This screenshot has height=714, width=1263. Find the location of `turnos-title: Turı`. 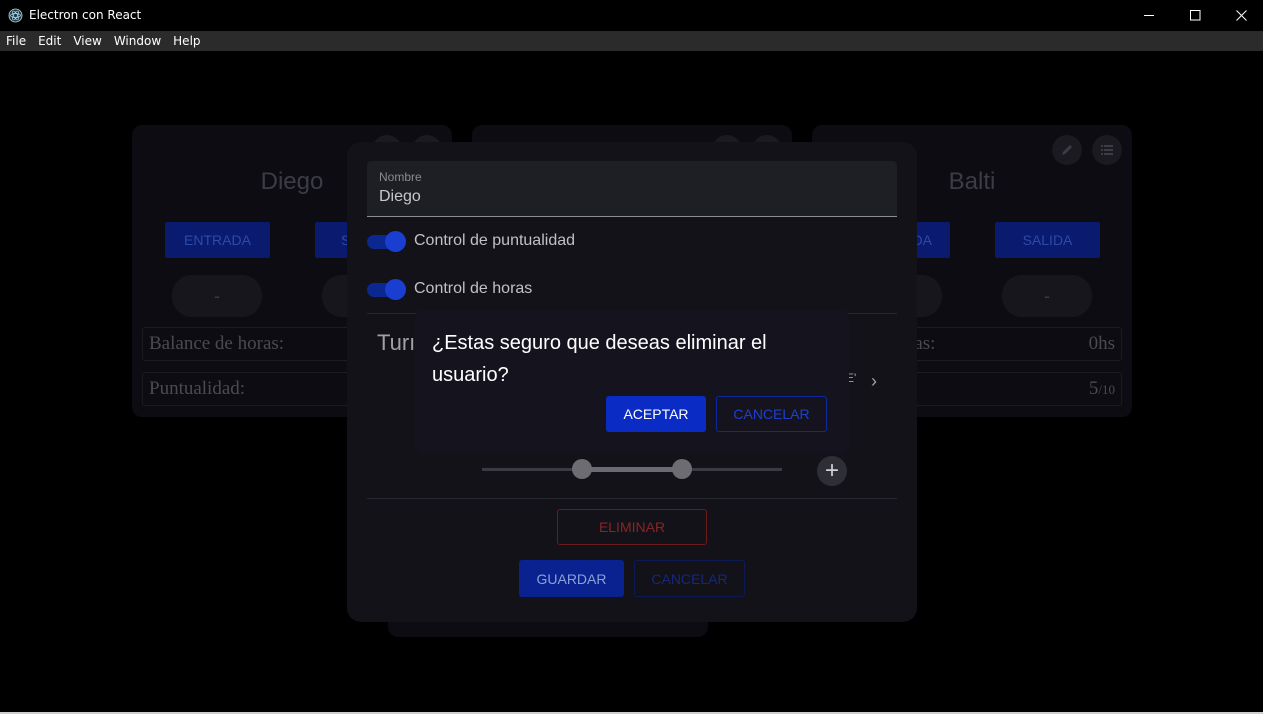

turnos-title: Turı is located at coordinates (396, 342).